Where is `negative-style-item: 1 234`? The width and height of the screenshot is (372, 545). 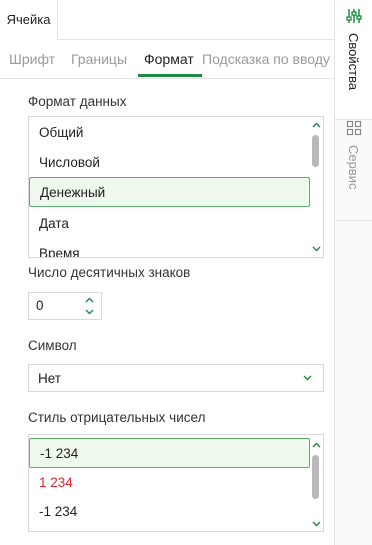 negative-style-item: 1 234 is located at coordinates (169, 482).